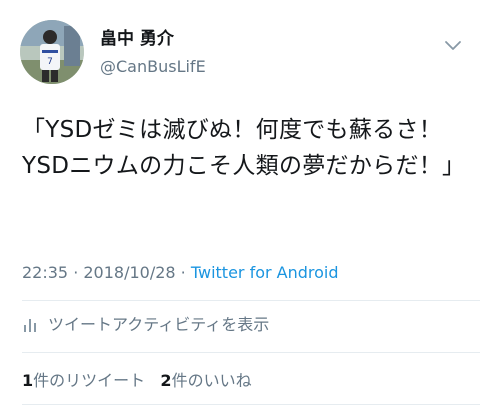  What do you see at coordinates (265, 272) in the screenshot?
I see `tweet-source-link: Twitter for Android` at bounding box center [265, 272].